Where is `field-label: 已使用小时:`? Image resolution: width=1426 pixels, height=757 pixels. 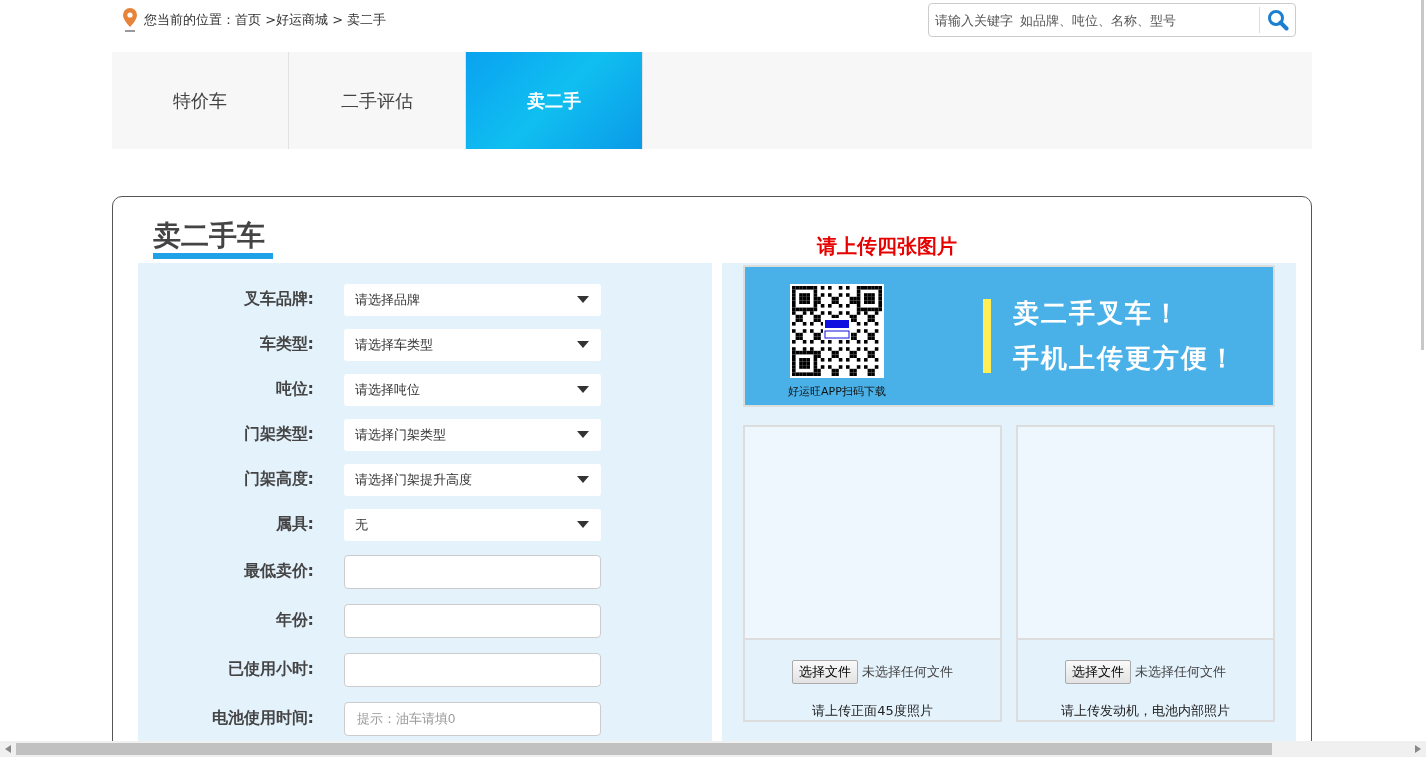
field-label: 已使用小时: is located at coordinates (270, 669).